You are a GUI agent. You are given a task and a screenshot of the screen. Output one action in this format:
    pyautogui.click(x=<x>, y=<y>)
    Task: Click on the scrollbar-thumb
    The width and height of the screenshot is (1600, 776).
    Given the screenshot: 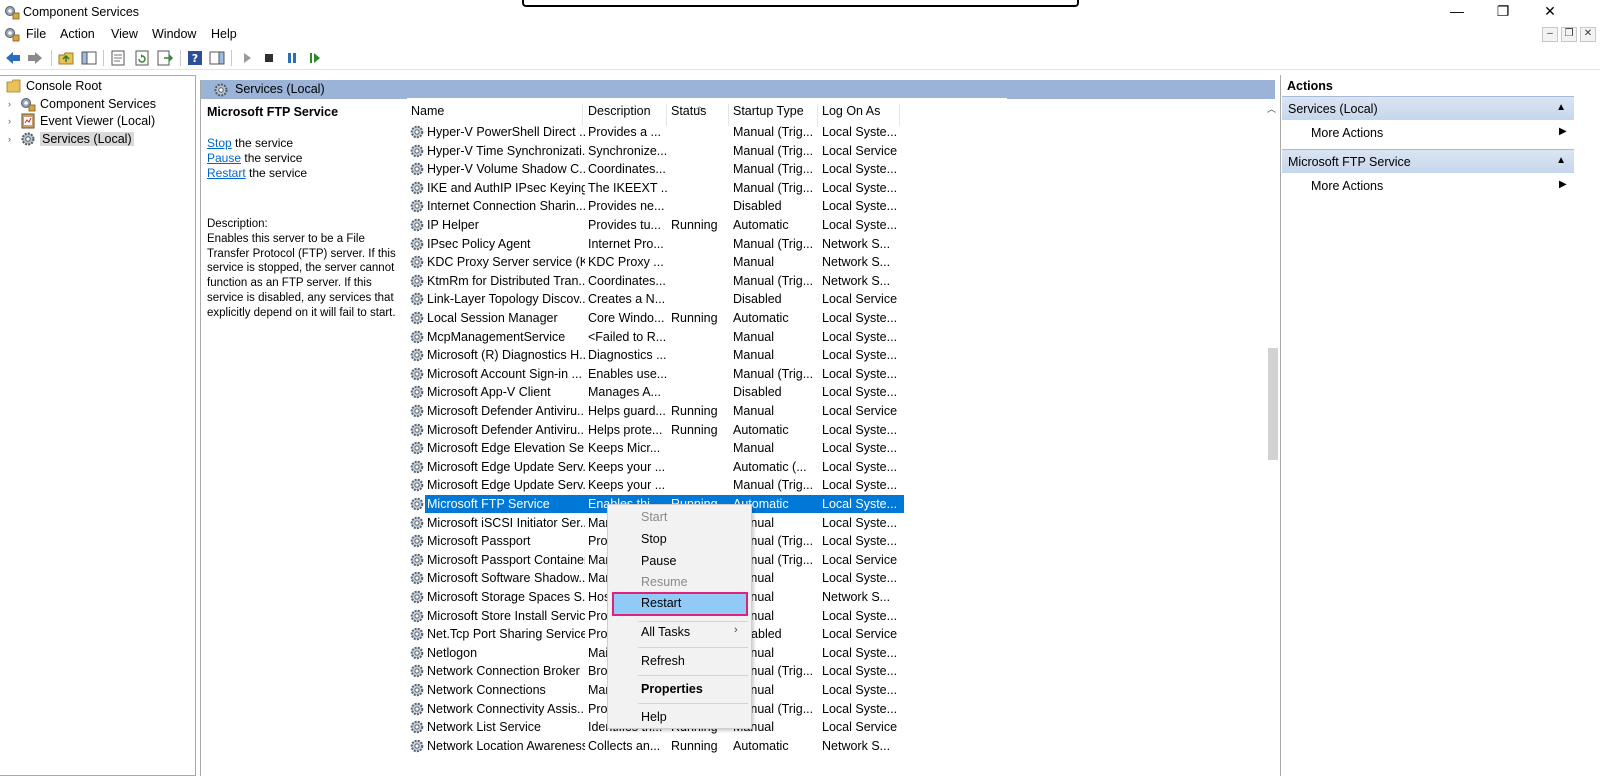 What is the action you would take?
    pyautogui.click(x=1273, y=404)
    